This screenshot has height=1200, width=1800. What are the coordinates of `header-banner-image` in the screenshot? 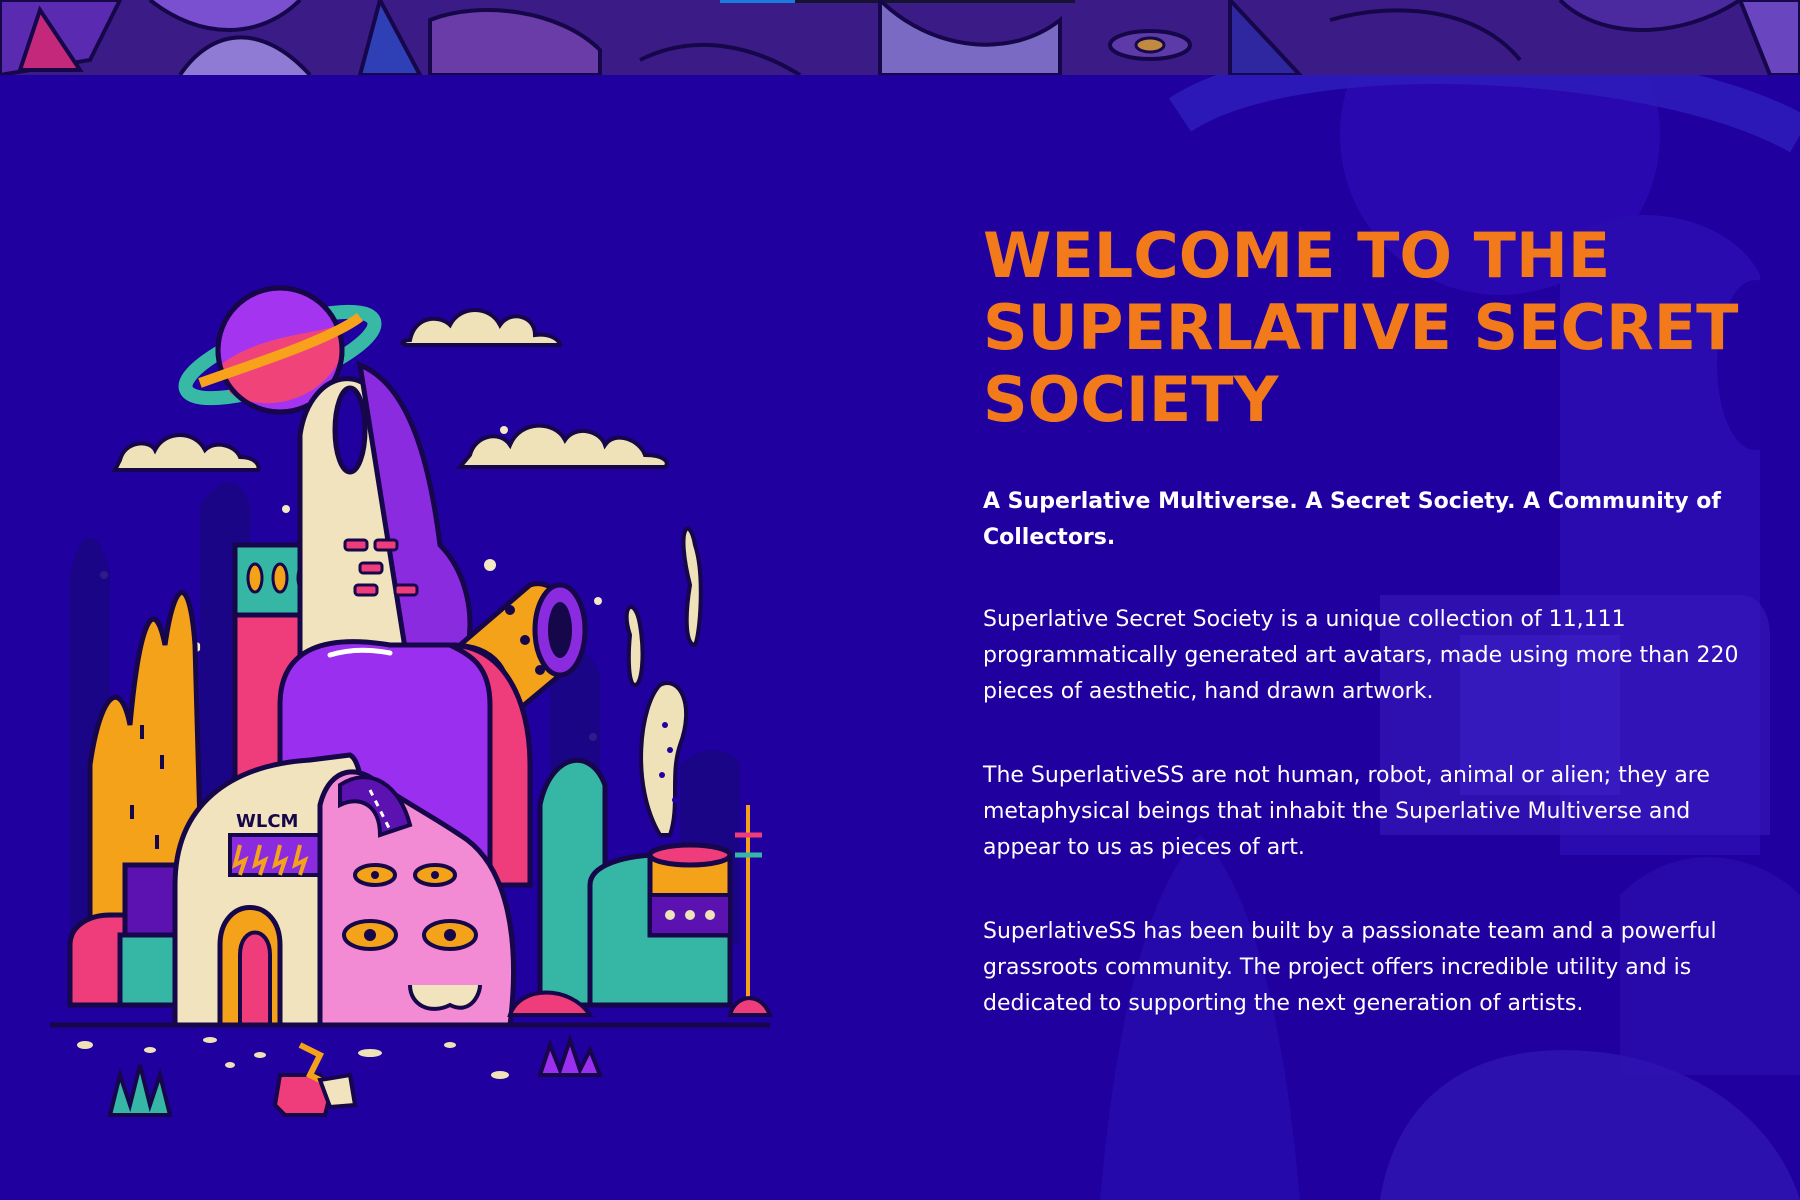 It's located at (900, 37).